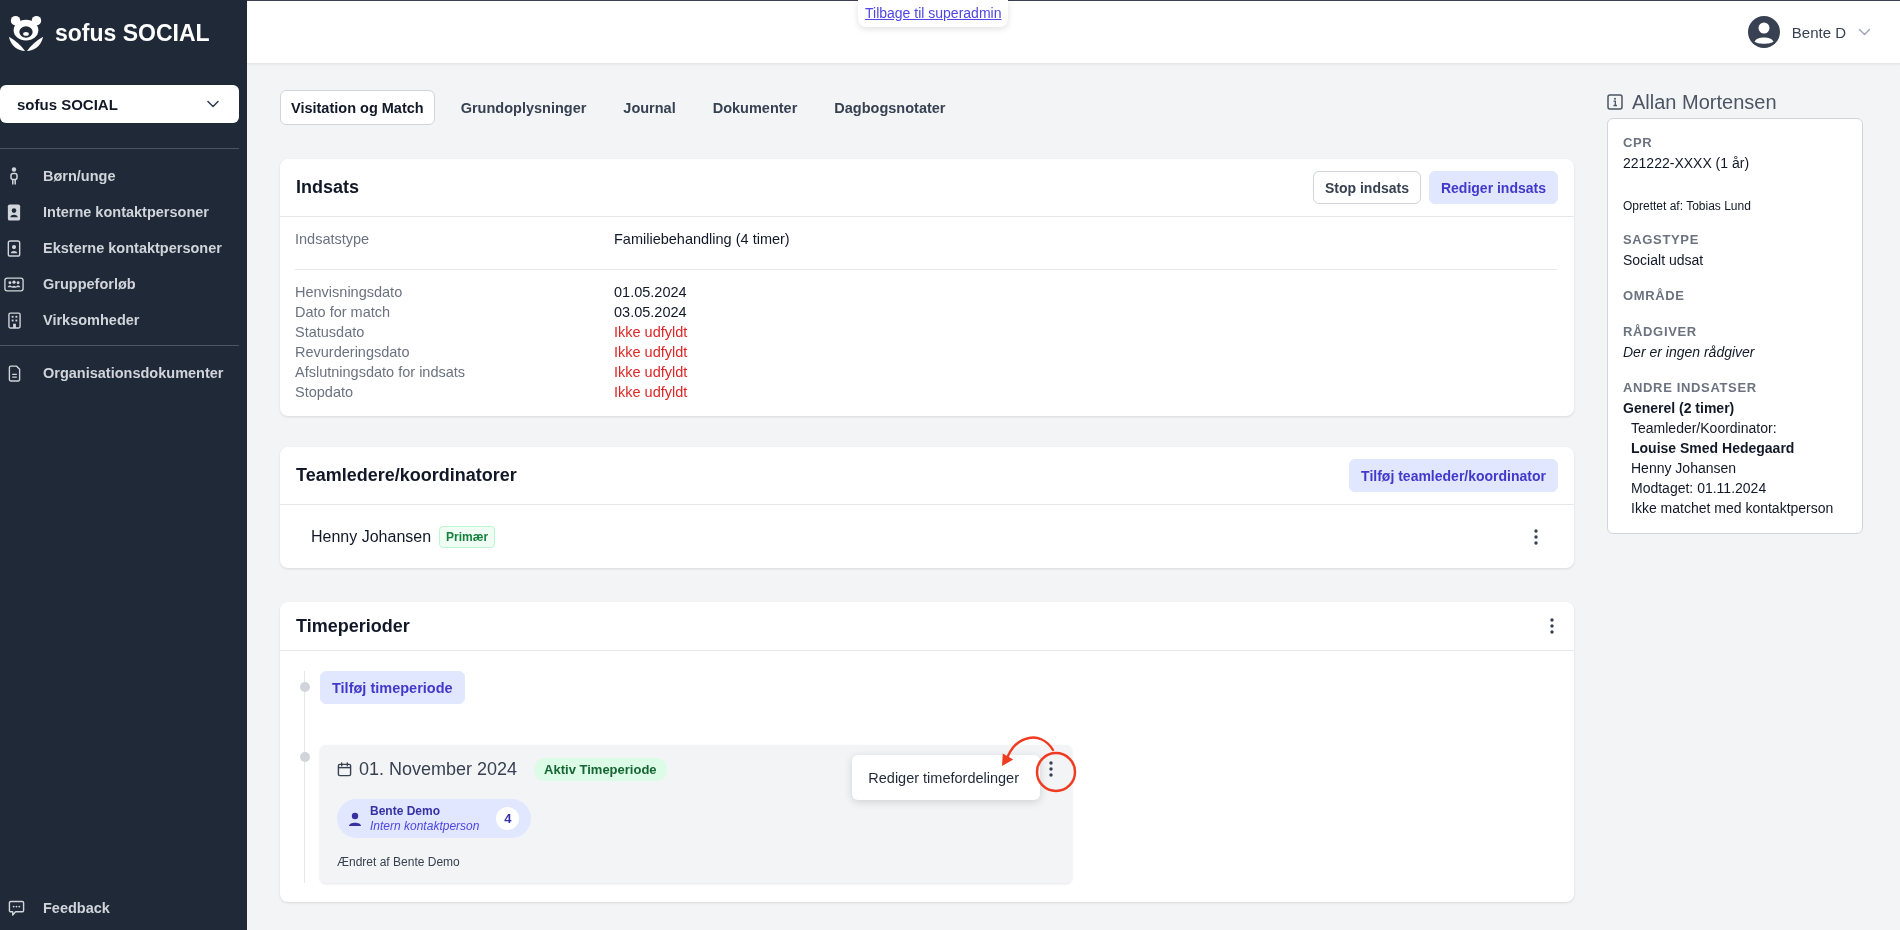  Describe the element at coordinates (328, 187) in the screenshot. I see `card-title: Indsats` at that location.